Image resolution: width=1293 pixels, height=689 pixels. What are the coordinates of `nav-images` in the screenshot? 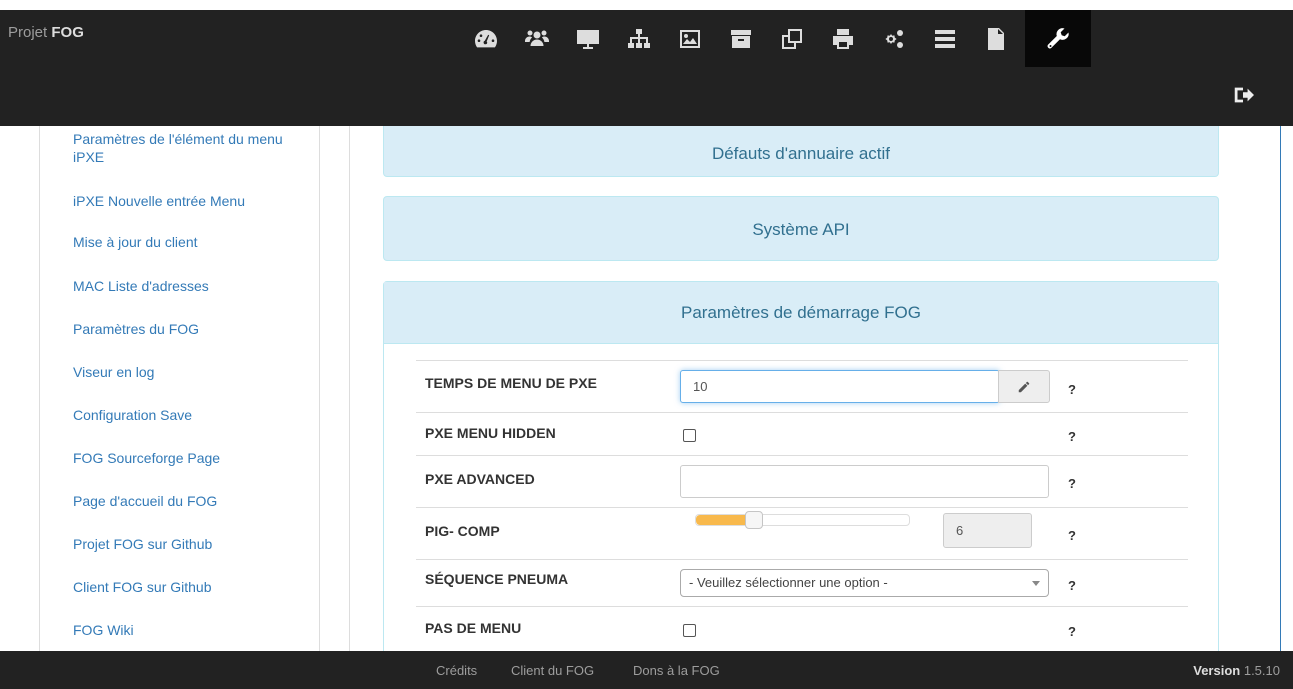 It's located at (689, 38).